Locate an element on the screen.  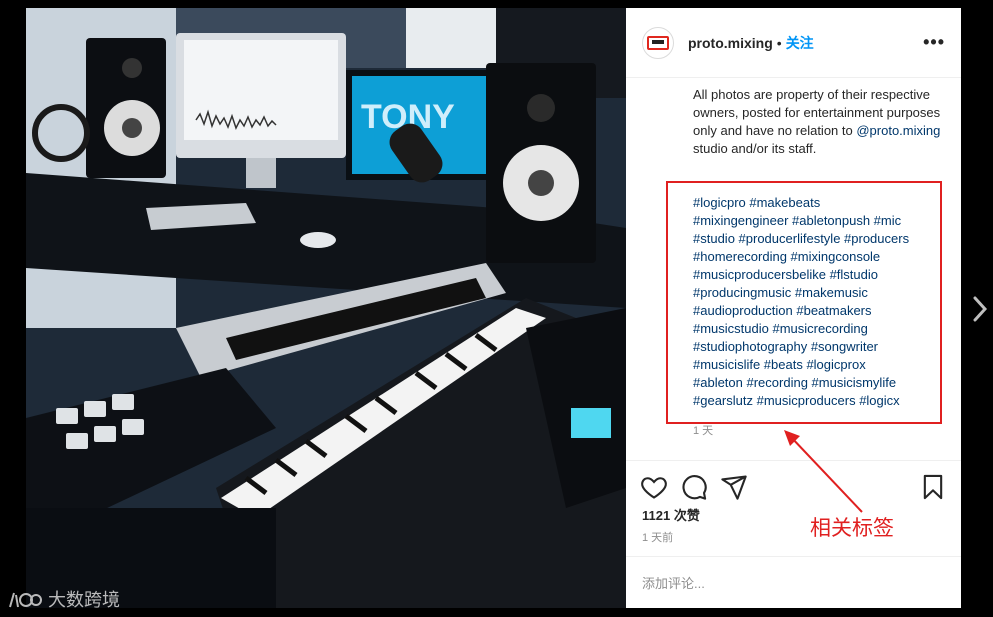
cassette-icon is located at coordinates (658, 42).